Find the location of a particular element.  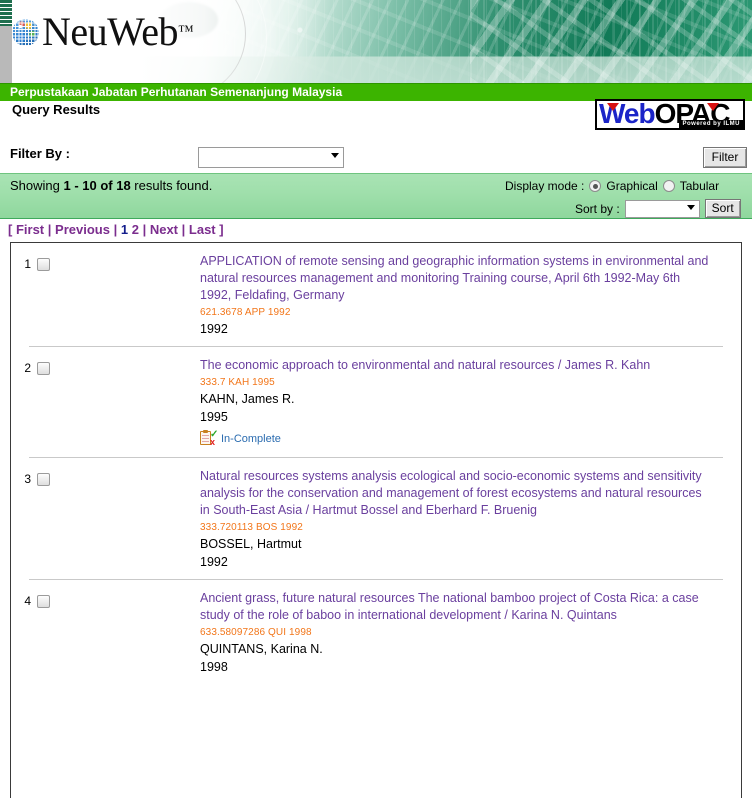

neuweb-logo-text: NeuWeb is located at coordinates (110, 31).